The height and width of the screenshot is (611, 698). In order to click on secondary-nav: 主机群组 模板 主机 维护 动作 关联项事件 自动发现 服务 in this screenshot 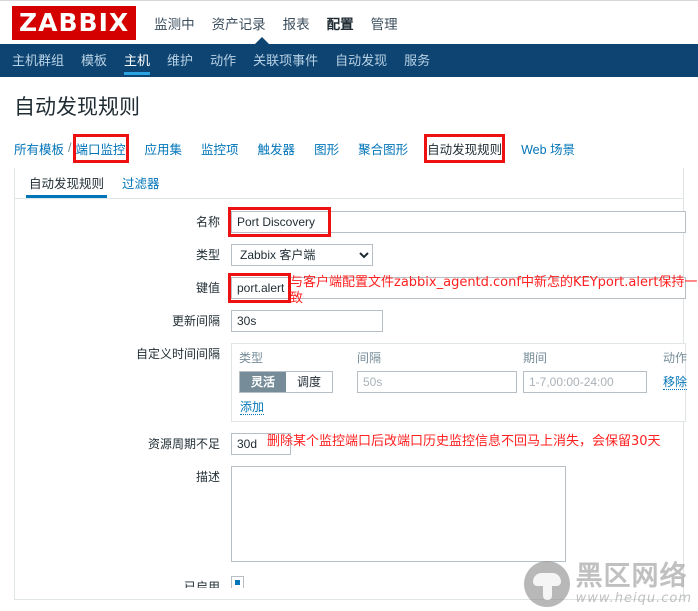, I will do `click(349, 57)`.